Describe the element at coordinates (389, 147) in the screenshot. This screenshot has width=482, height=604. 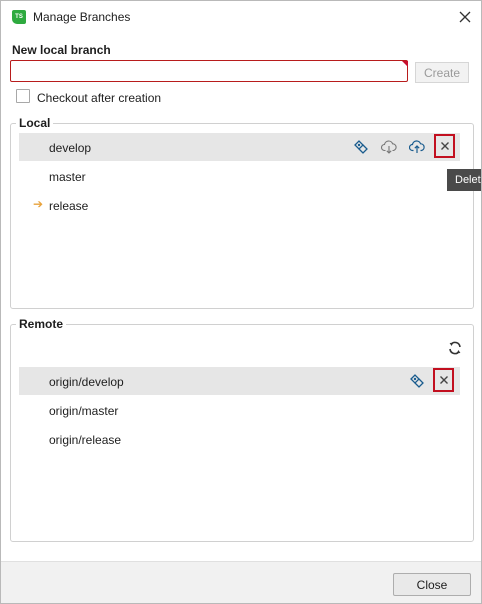
I see `pull-icon` at that location.